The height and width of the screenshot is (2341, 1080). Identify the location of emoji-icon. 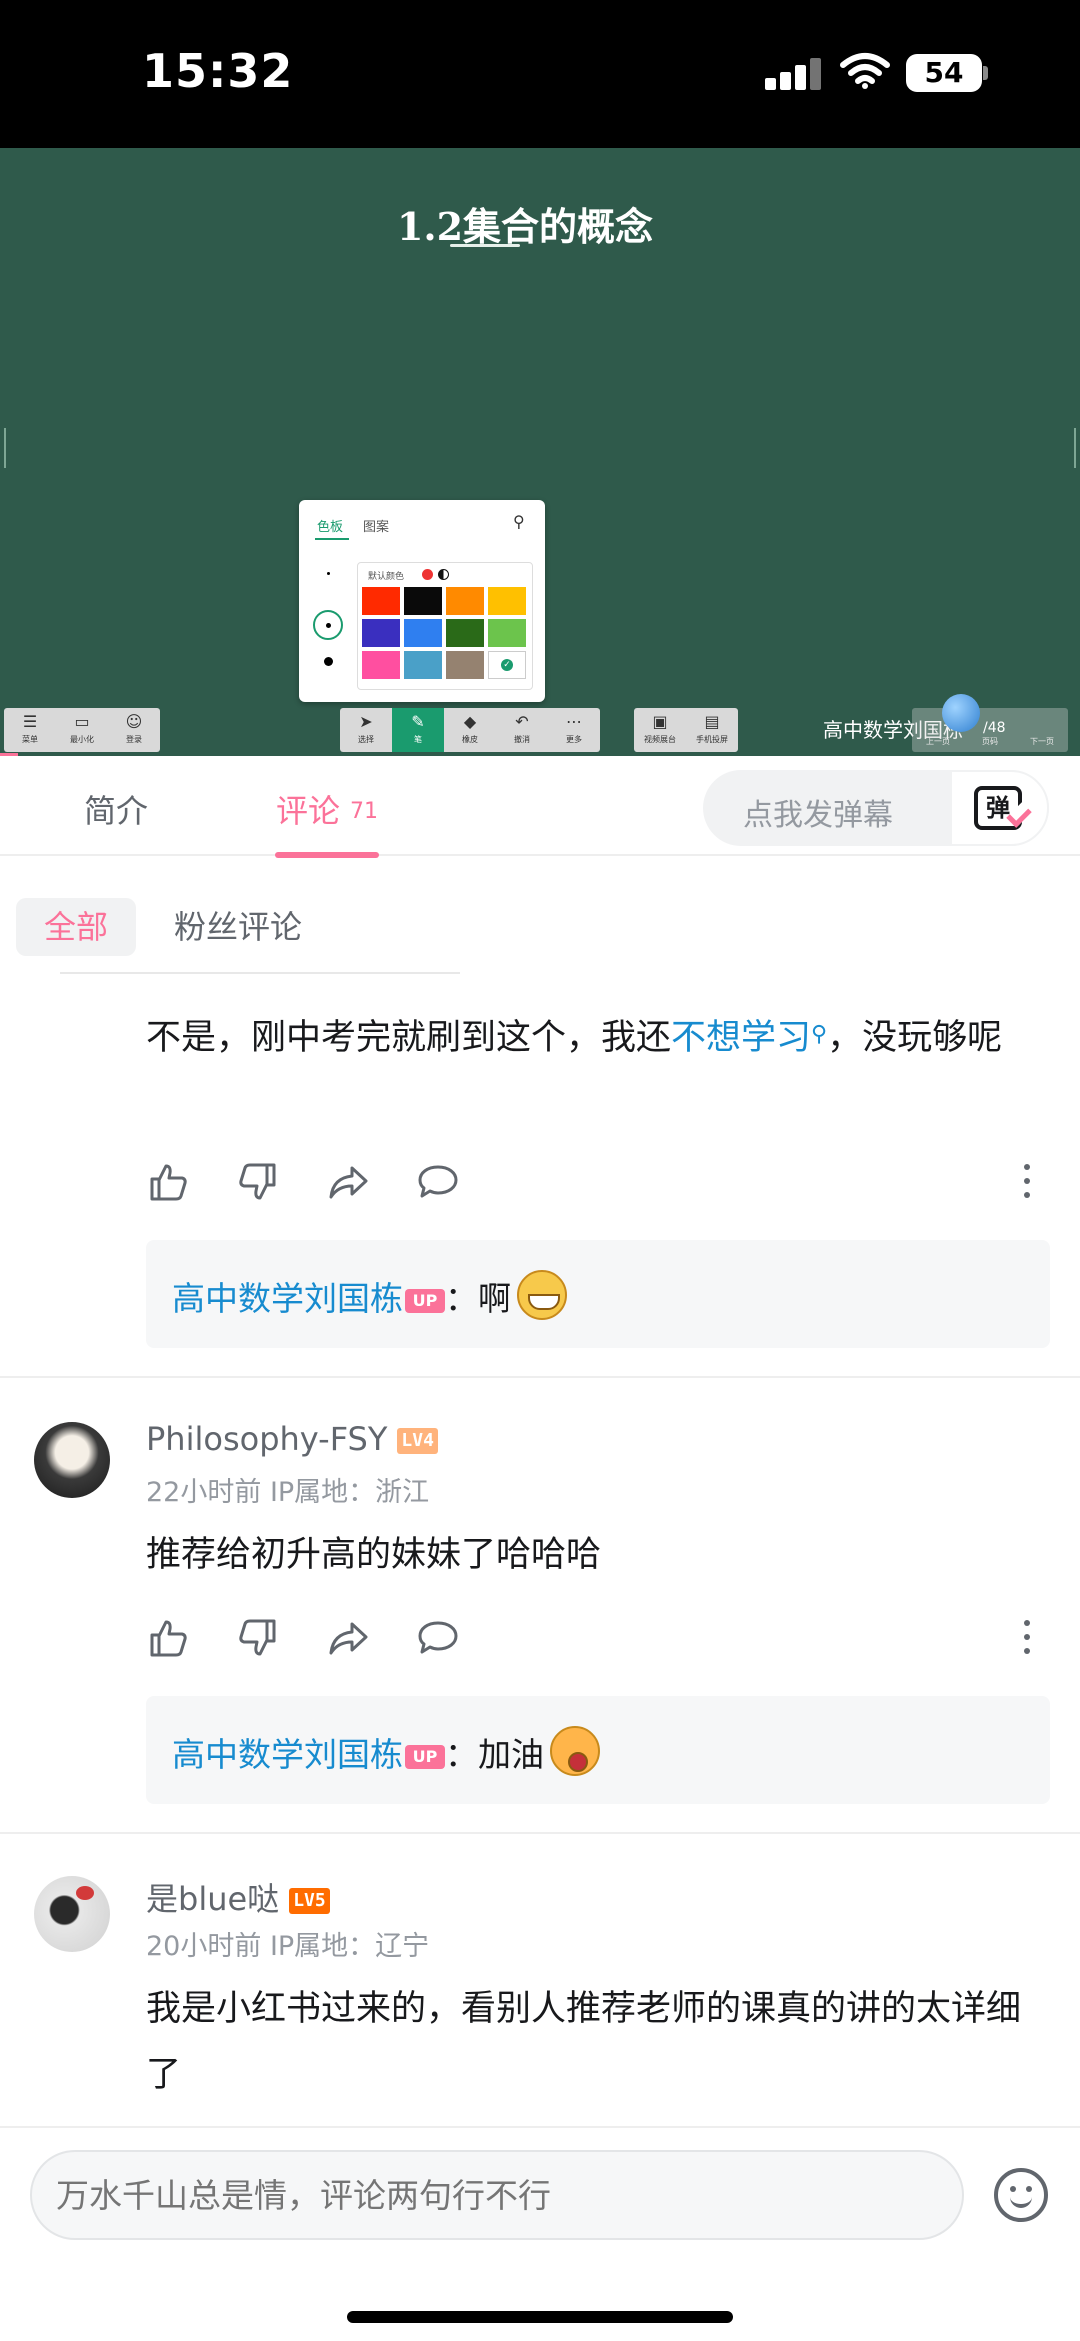
(1021, 2195).